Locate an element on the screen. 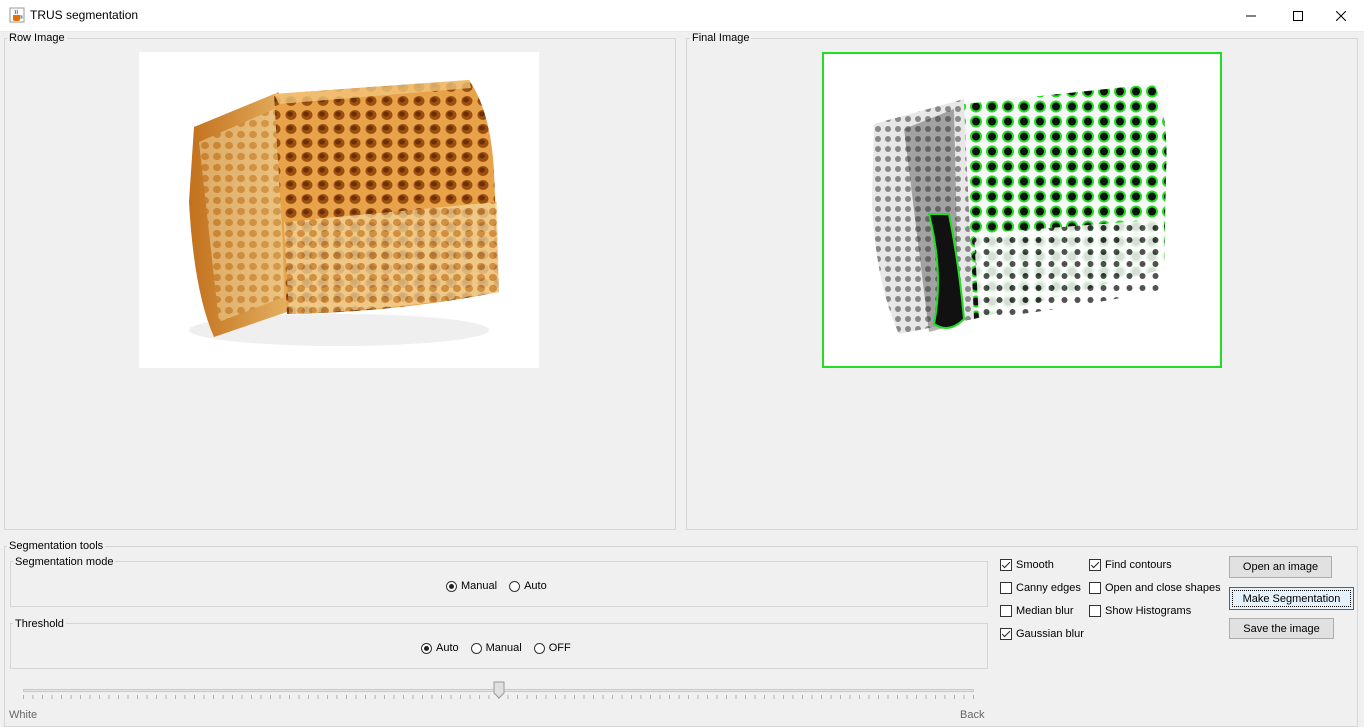 The height and width of the screenshot is (727, 1364). threshold-off-radio: OFF is located at coordinates (552, 648).